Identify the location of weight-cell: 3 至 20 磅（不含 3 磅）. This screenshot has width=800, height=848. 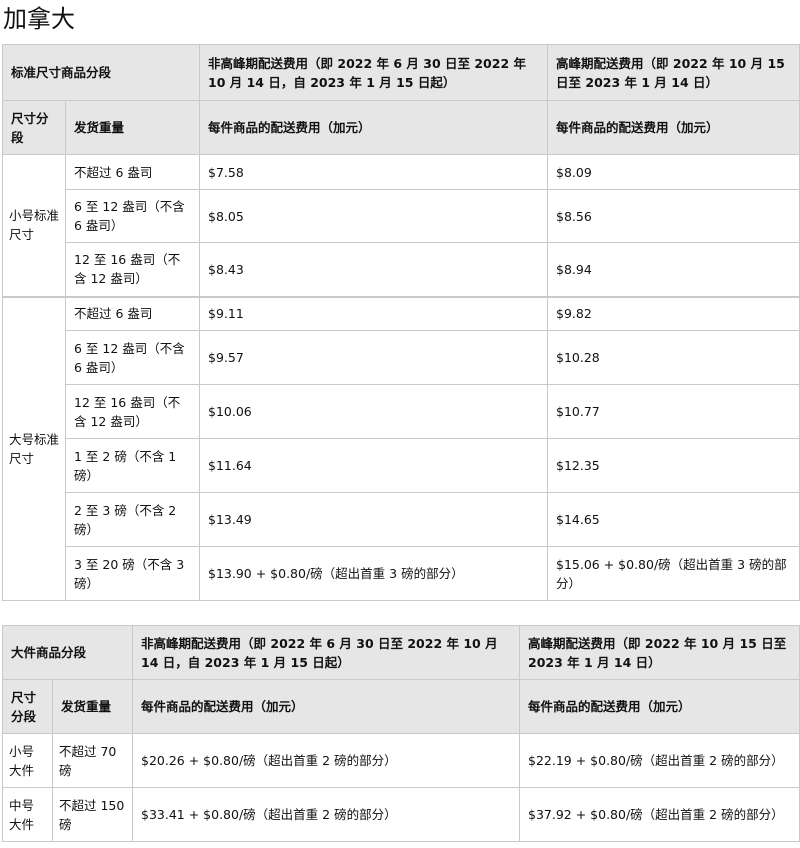
(132, 573).